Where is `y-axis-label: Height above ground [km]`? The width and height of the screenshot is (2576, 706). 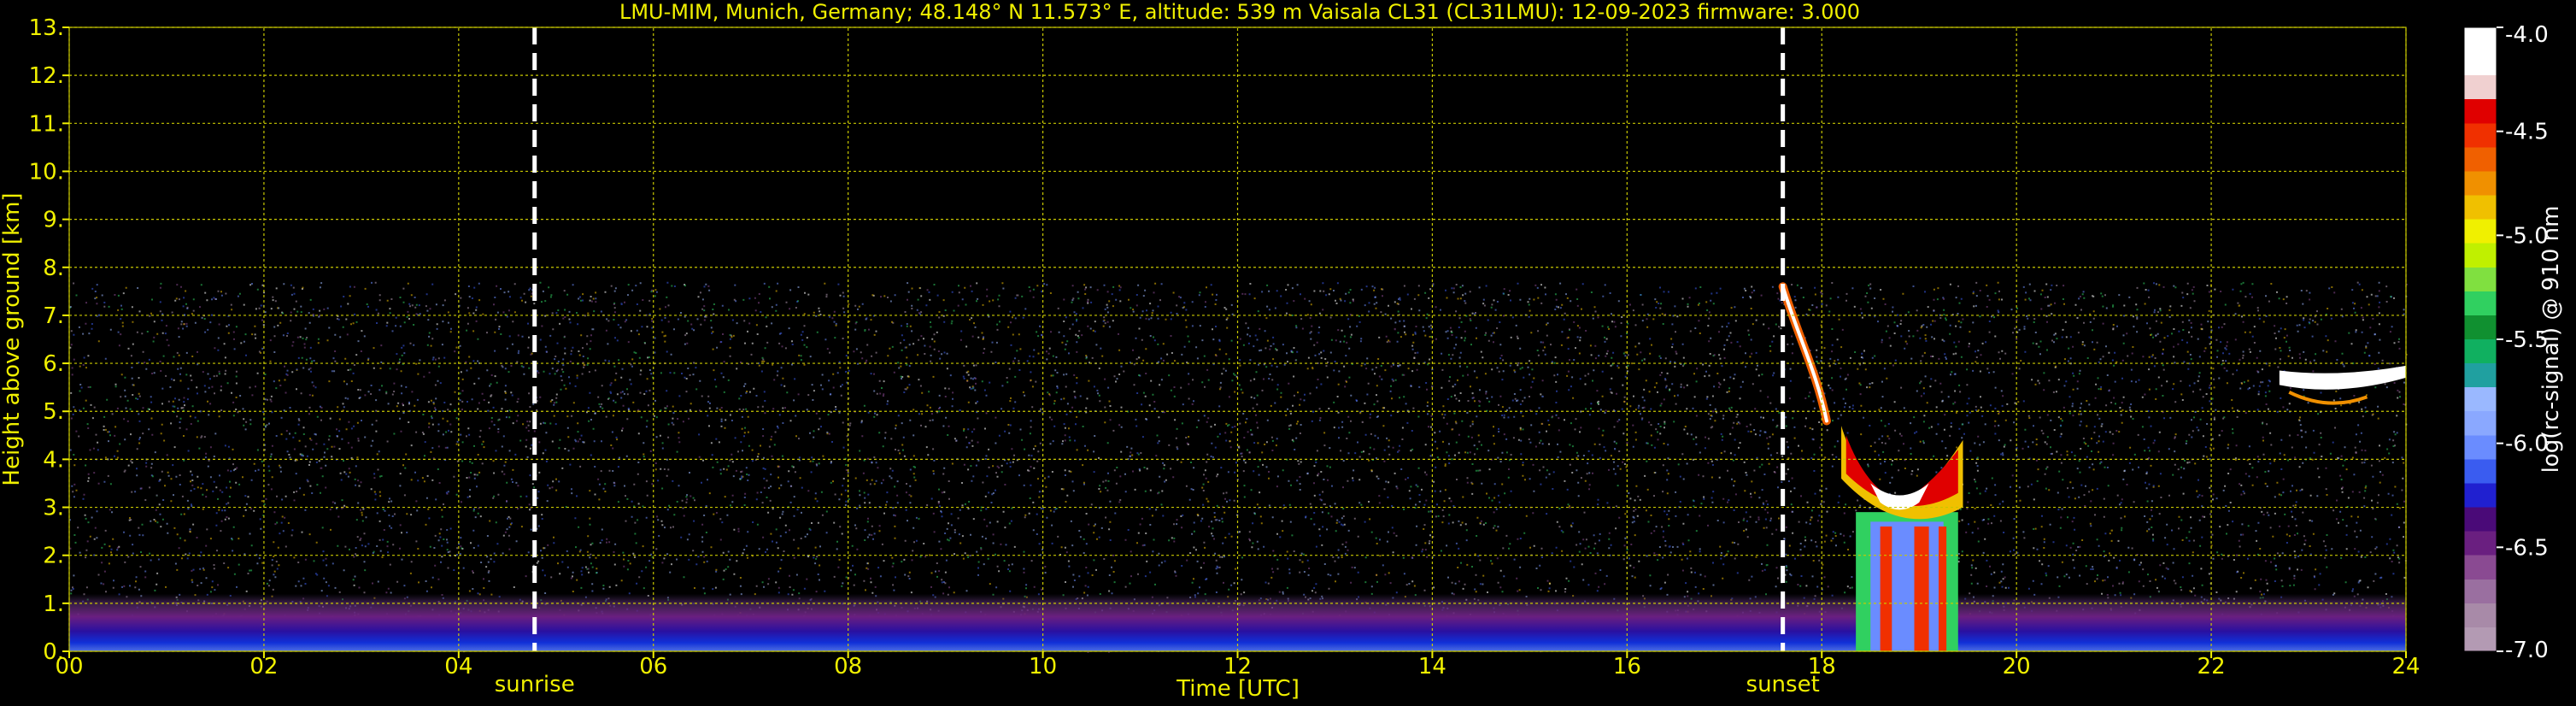 y-axis-label: Height above ground [km] is located at coordinates (12, 338).